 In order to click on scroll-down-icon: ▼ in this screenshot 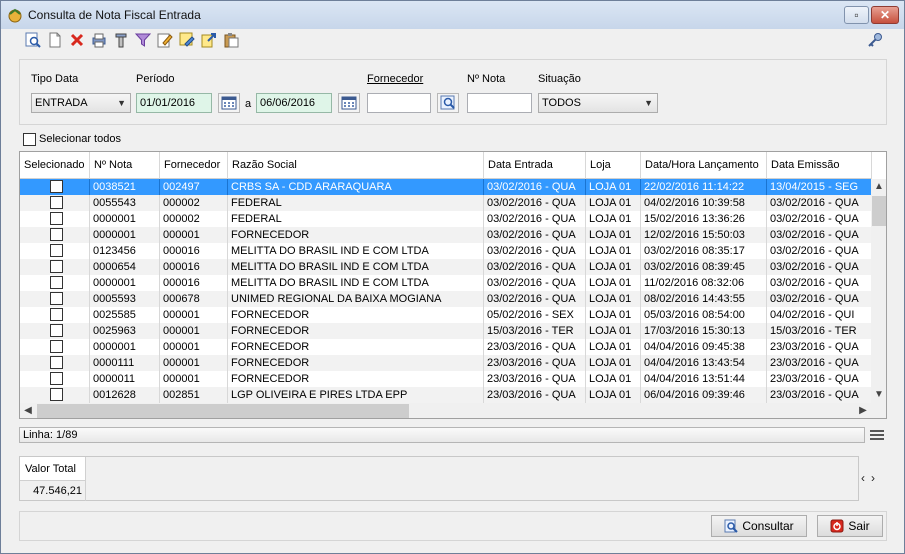, I will do `click(878, 395)`.